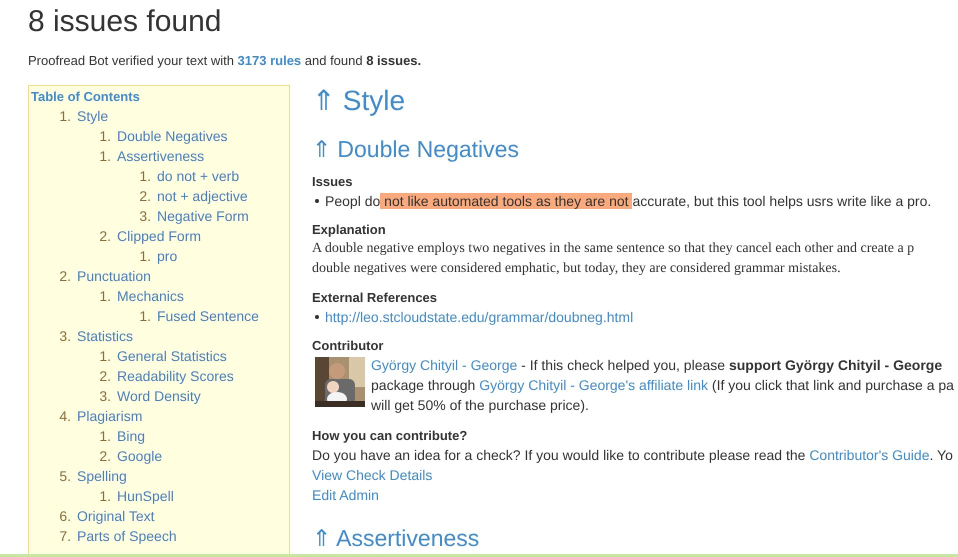  Describe the element at coordinates (444, 364) in the screenshot. I see `contributor-link: György Chityil - George` at that location.